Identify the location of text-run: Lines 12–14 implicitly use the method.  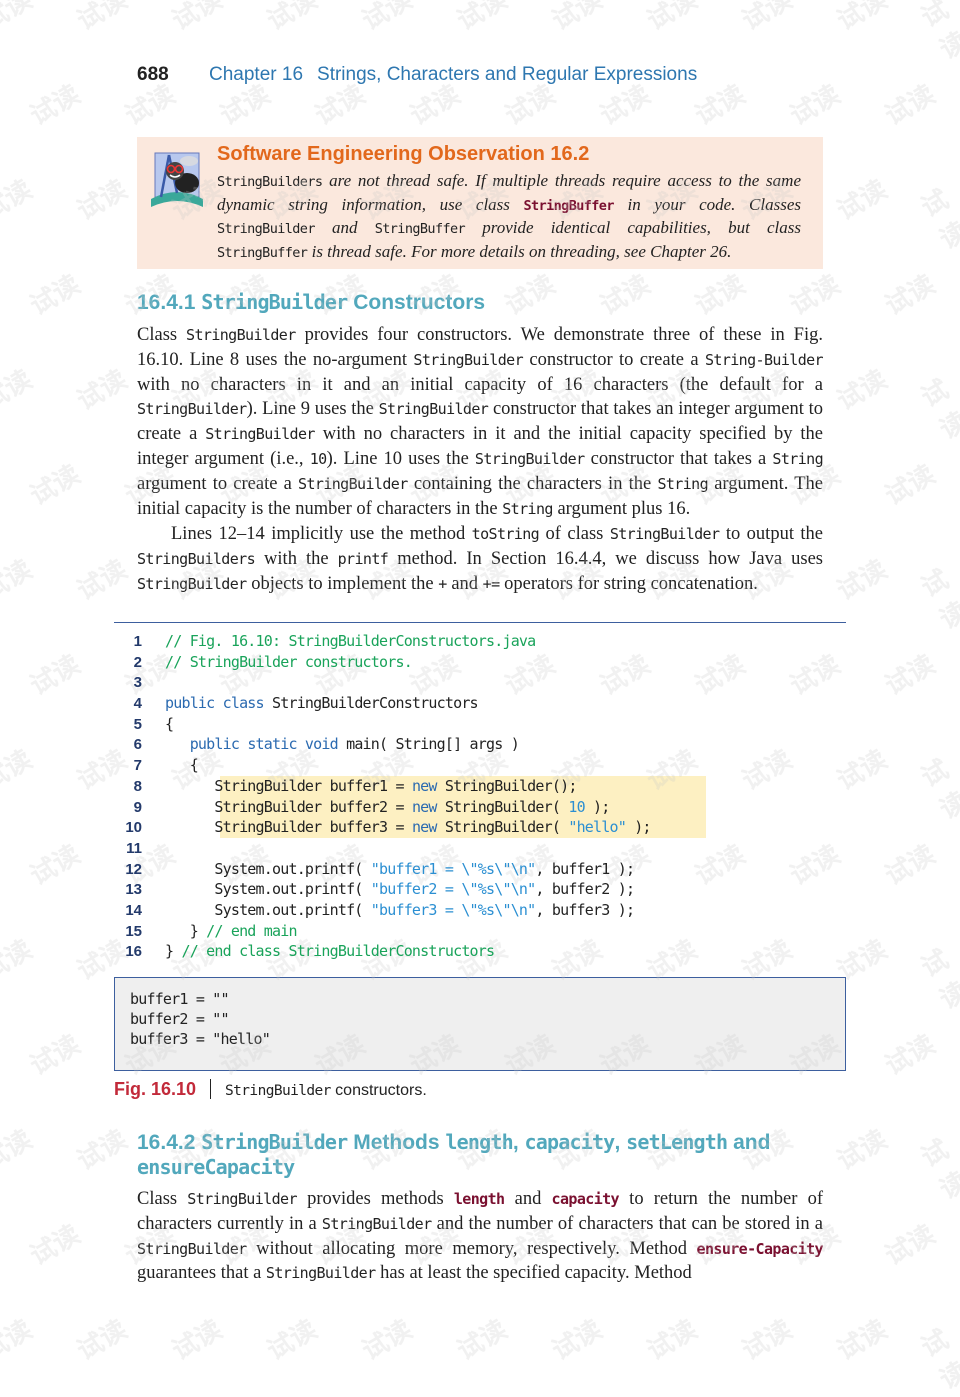
(321, 534).